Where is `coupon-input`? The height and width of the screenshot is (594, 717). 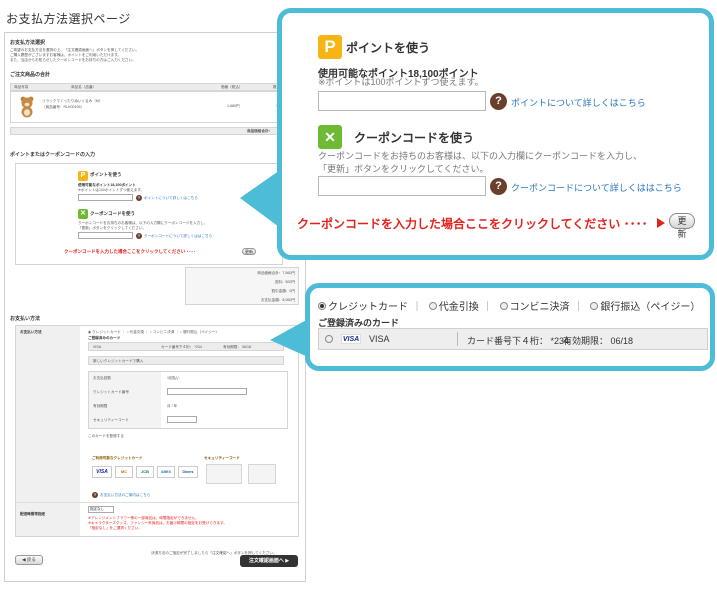
coupon-input is located at coordinates (402, 186).